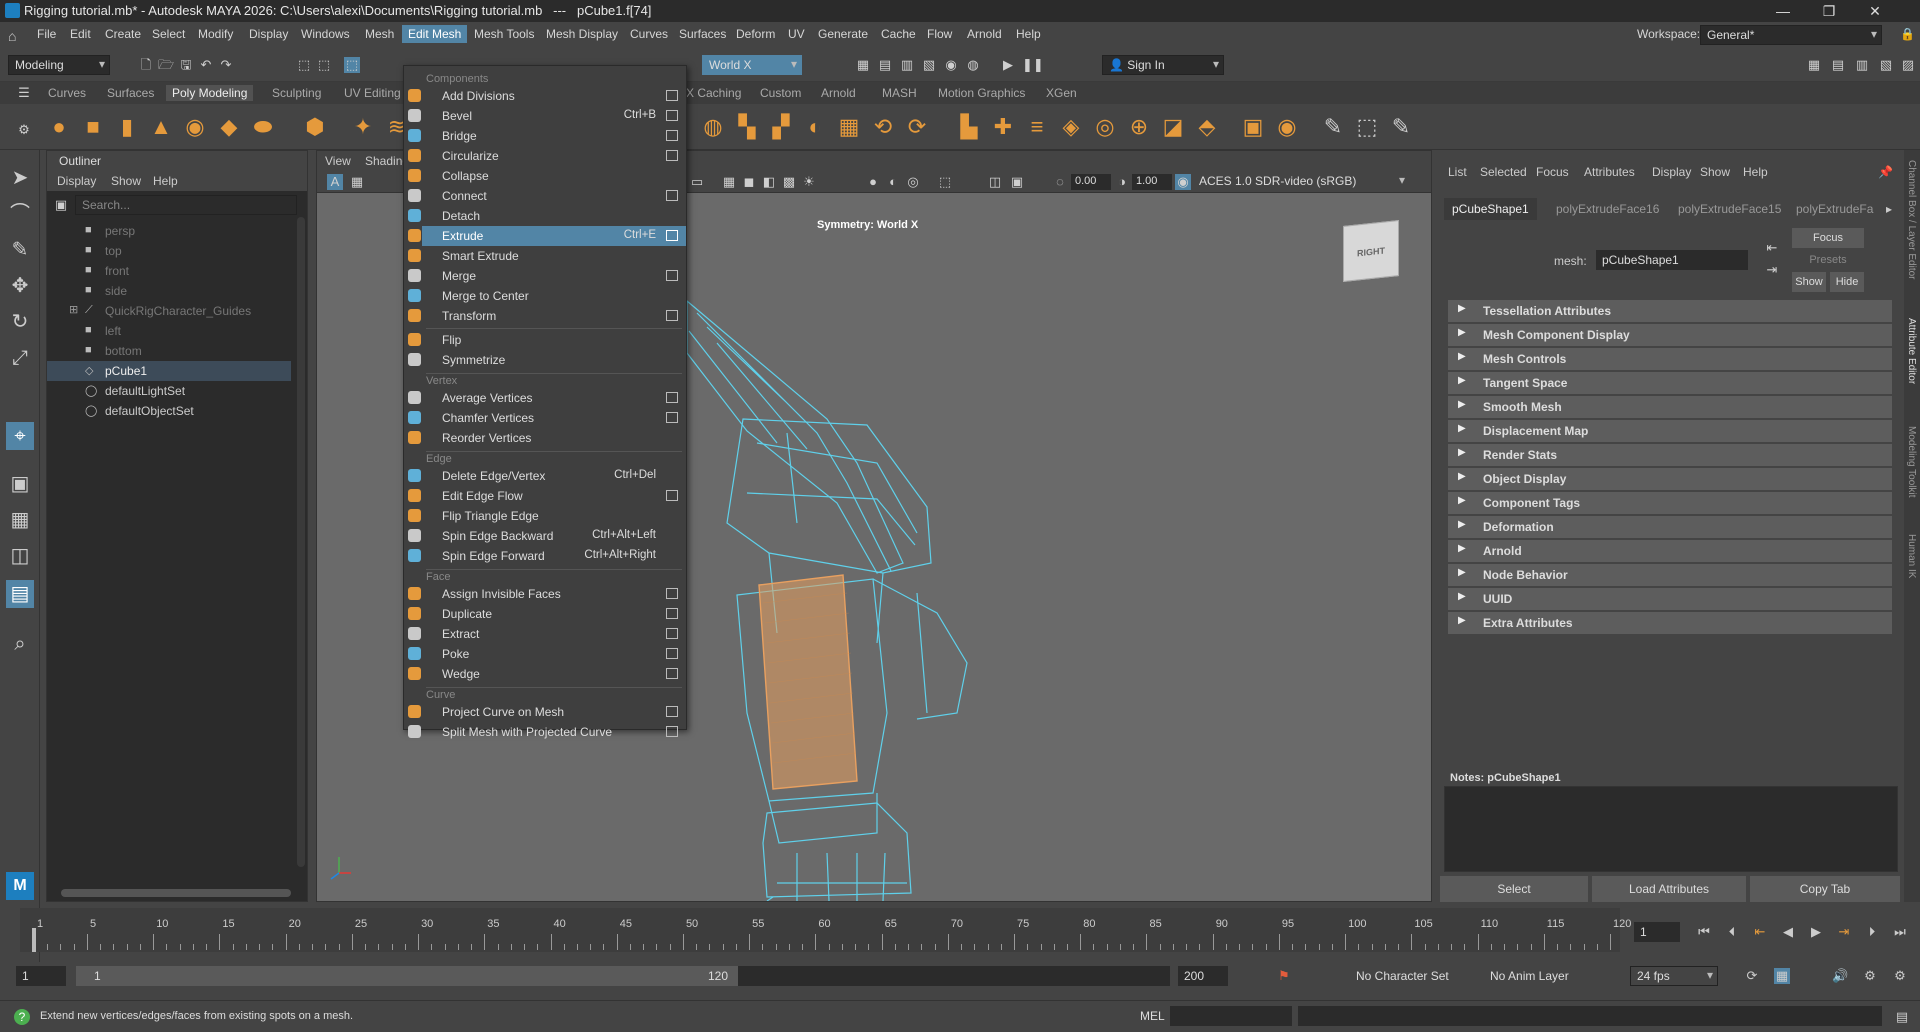 Image resolution: width=1920 pixels, height=1032 pixels. Describe the element at coordinates (1284, 976) in the screenshot. I see `auto-key-icon: ⚑` at that location.